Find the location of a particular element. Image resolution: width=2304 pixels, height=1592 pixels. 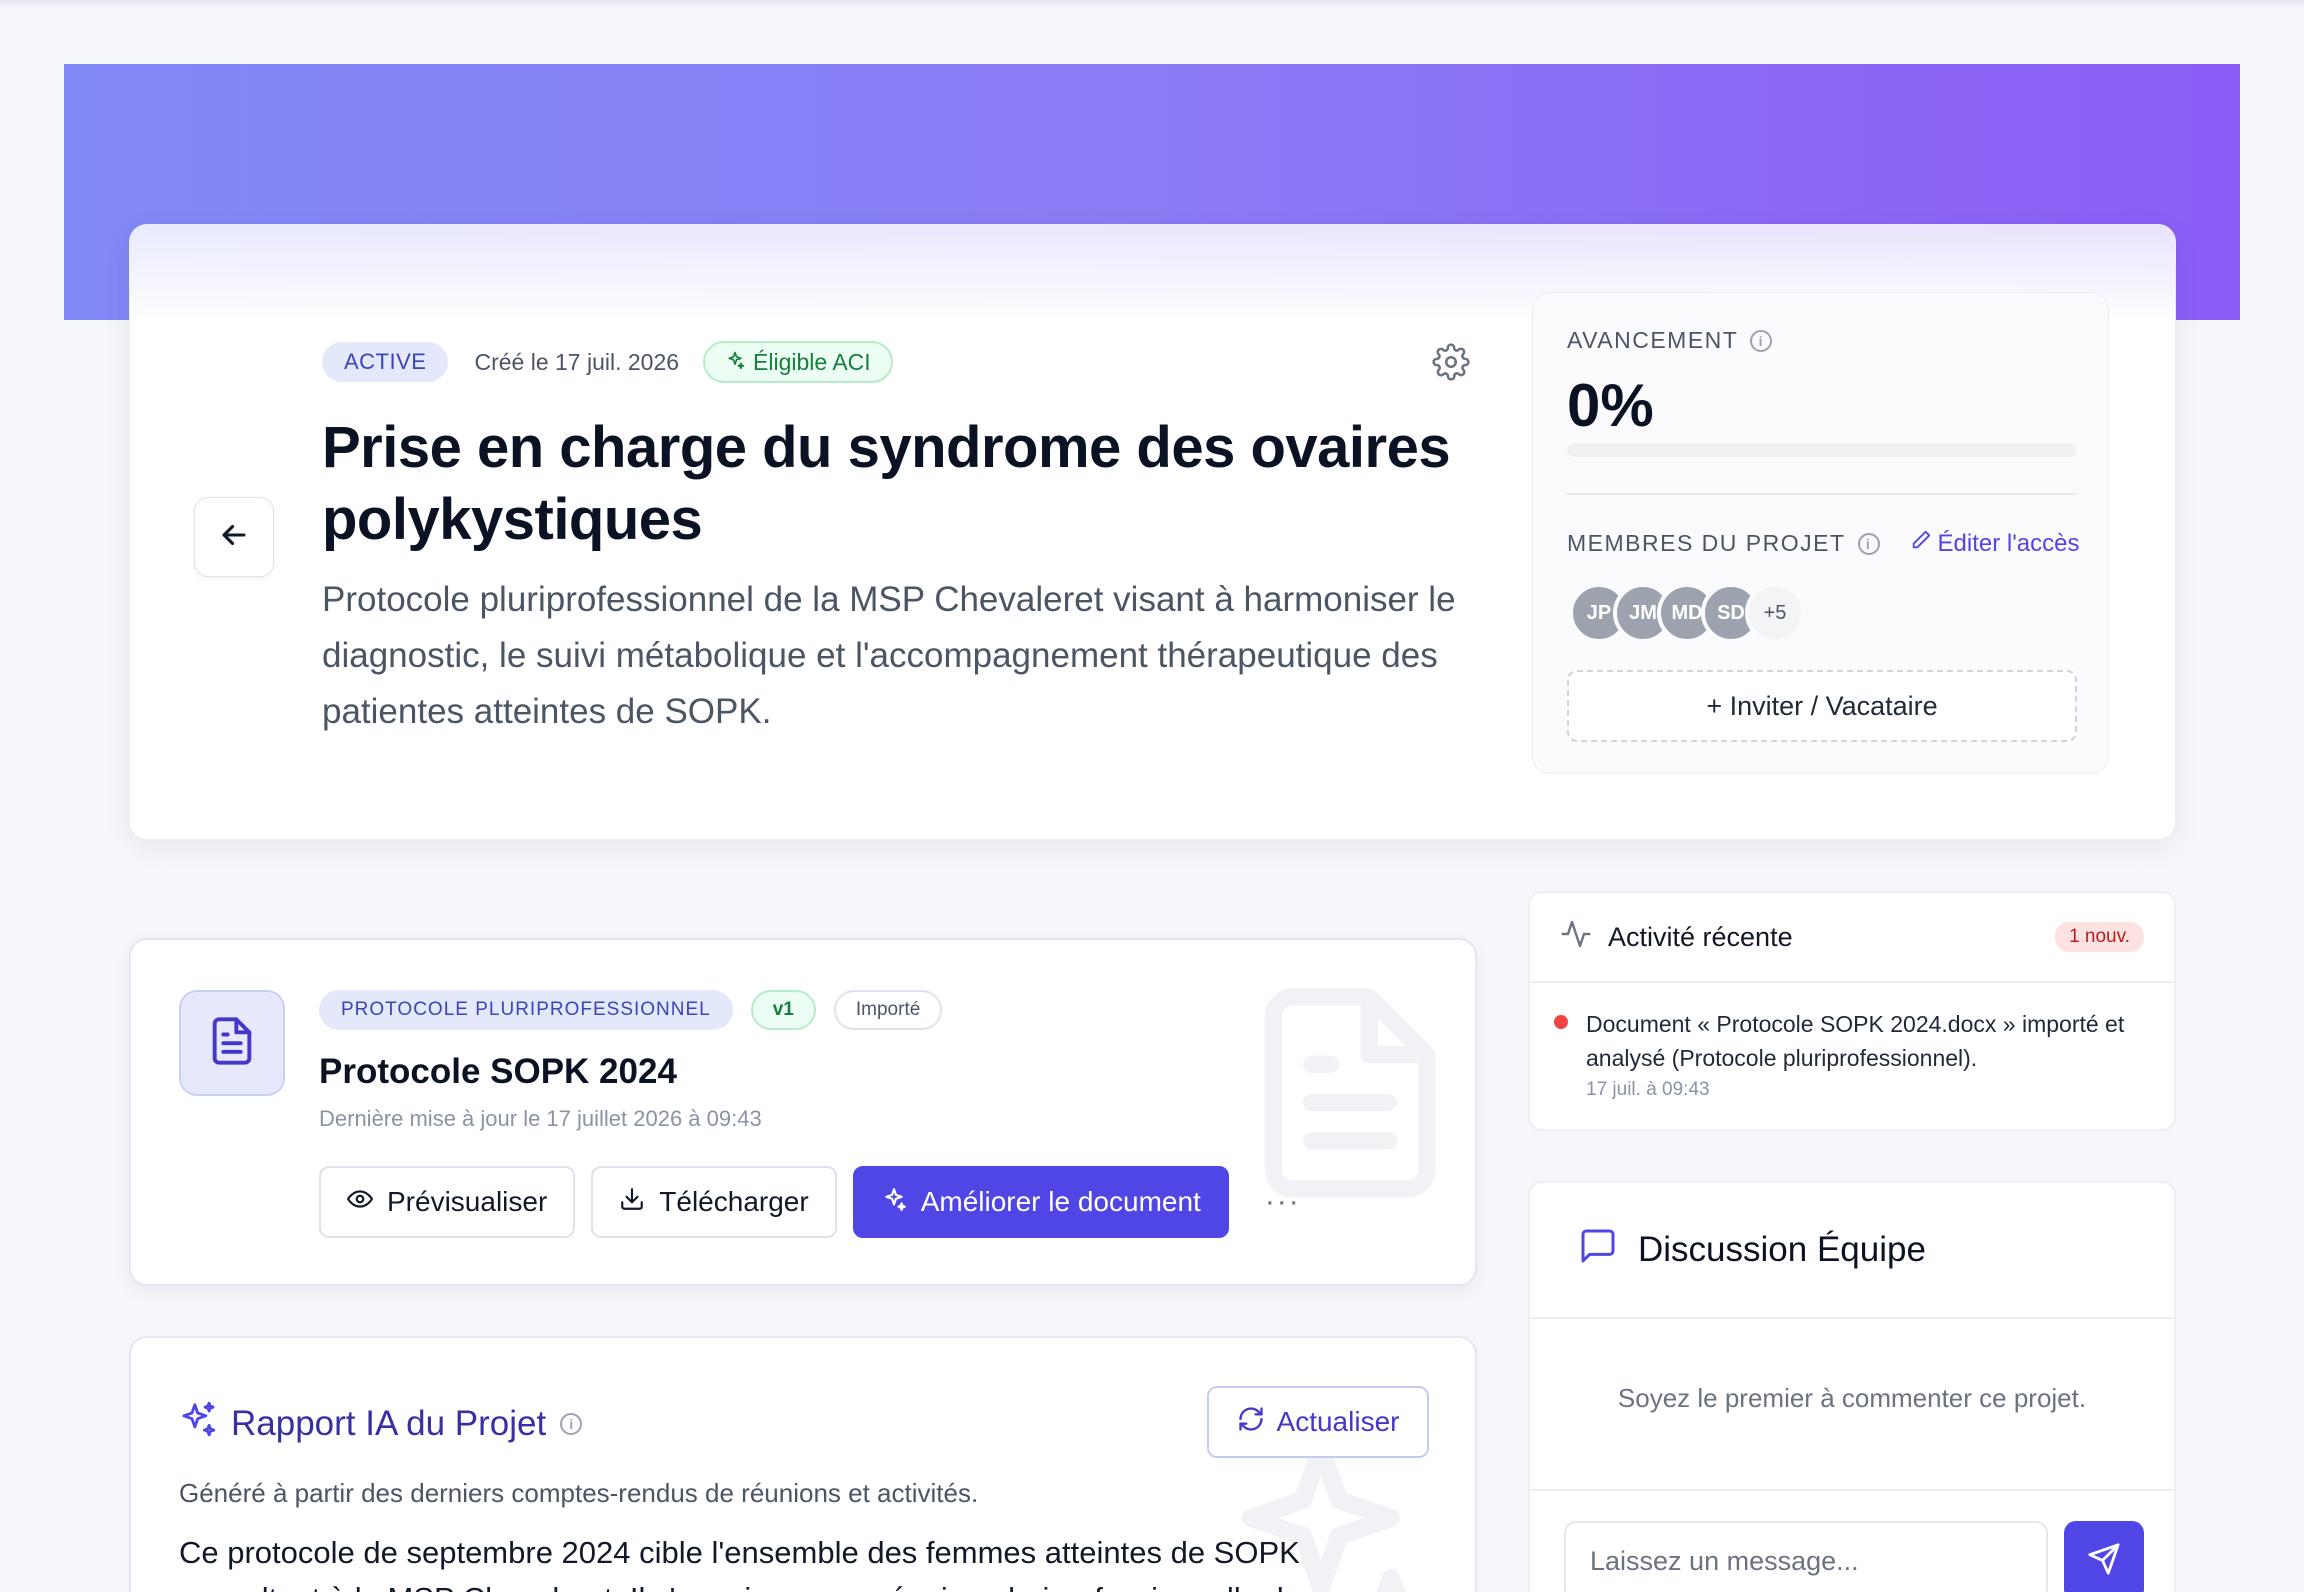

edit-access-link: Éditer l'accès is located at coordinates (1995, 543).